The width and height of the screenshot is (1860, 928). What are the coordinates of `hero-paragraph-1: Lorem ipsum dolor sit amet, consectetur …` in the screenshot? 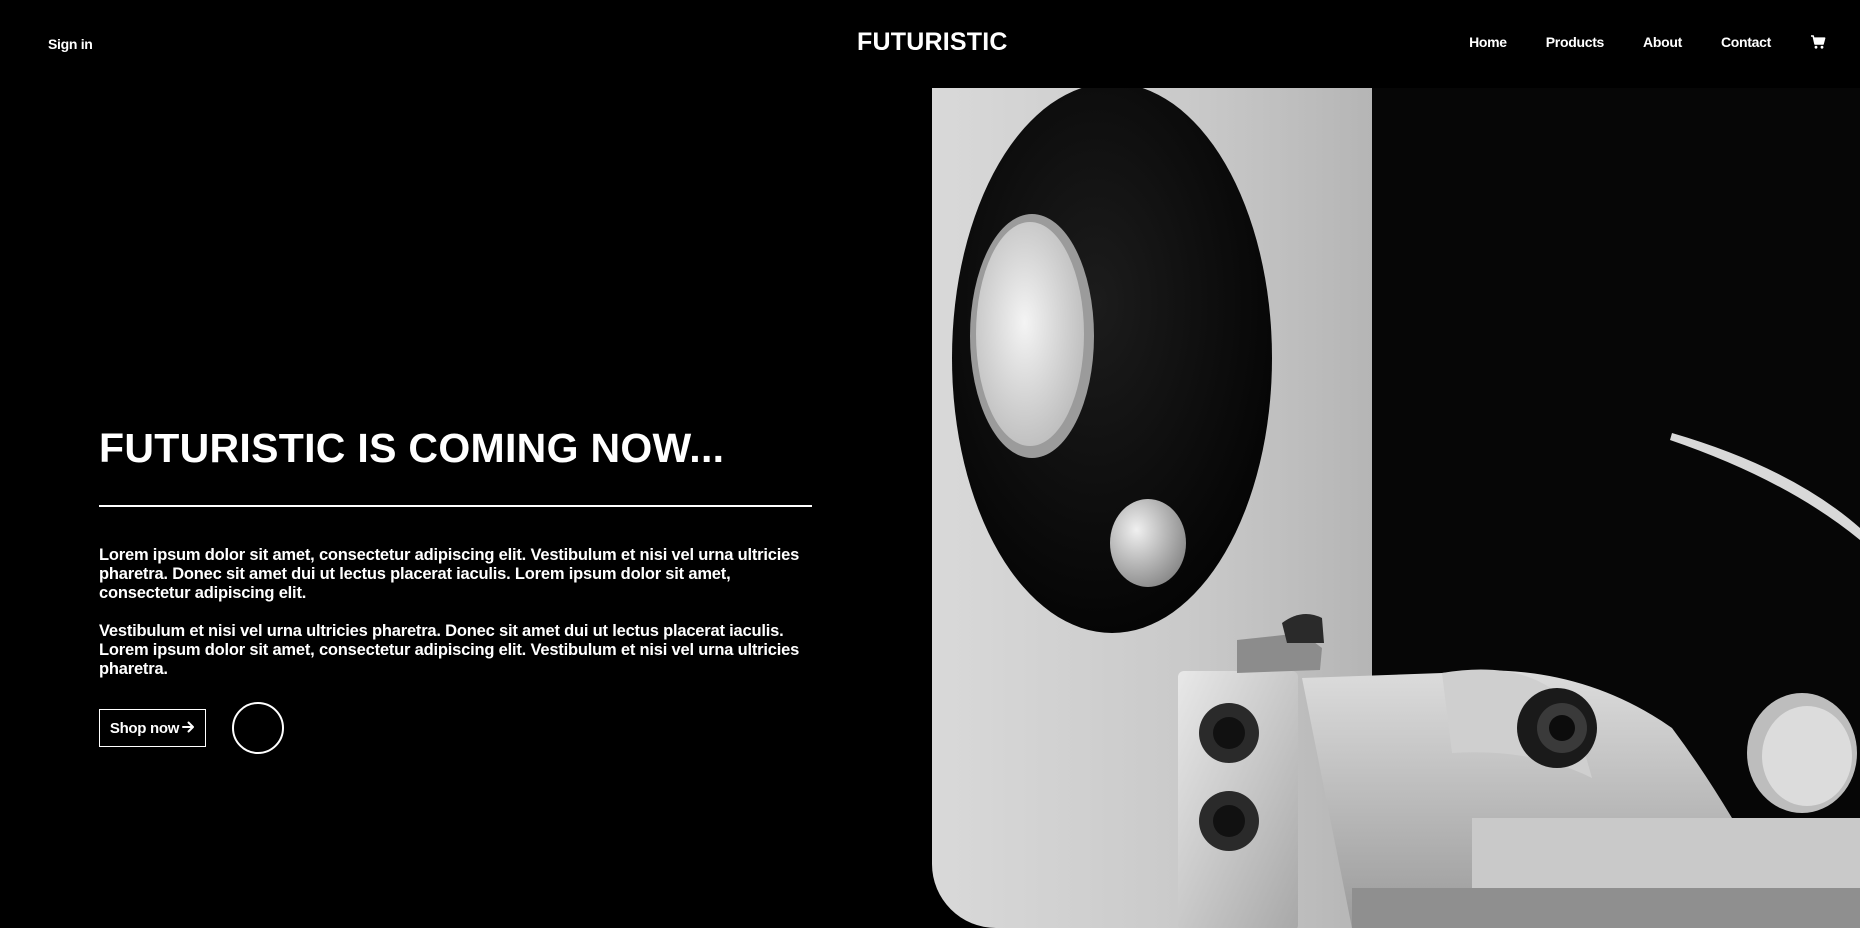 It's located at (449, 574).